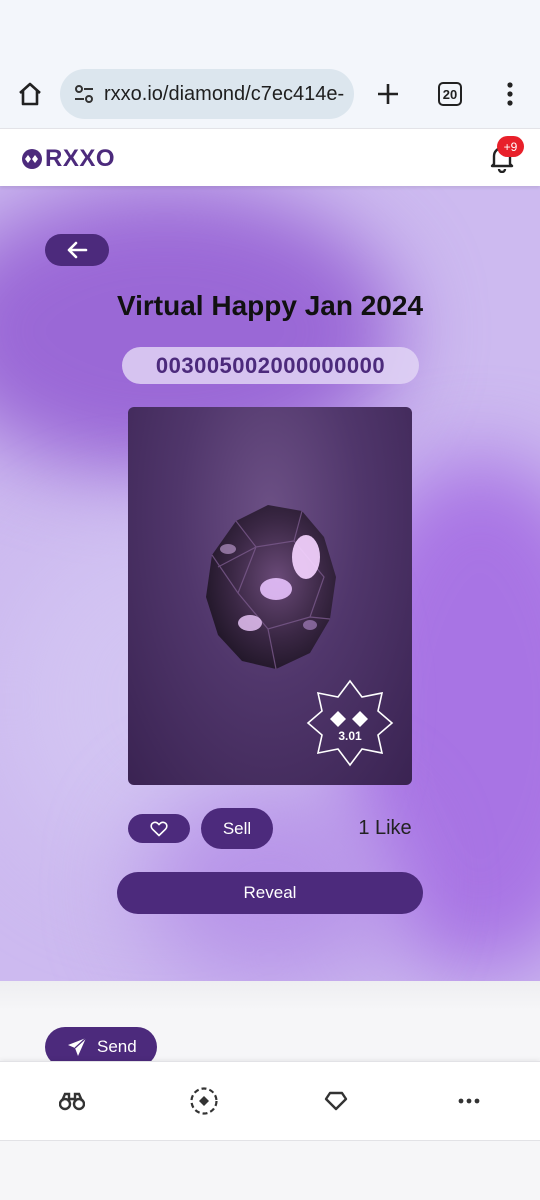  I want to click on nav-diamonds, so click(336, 1101).